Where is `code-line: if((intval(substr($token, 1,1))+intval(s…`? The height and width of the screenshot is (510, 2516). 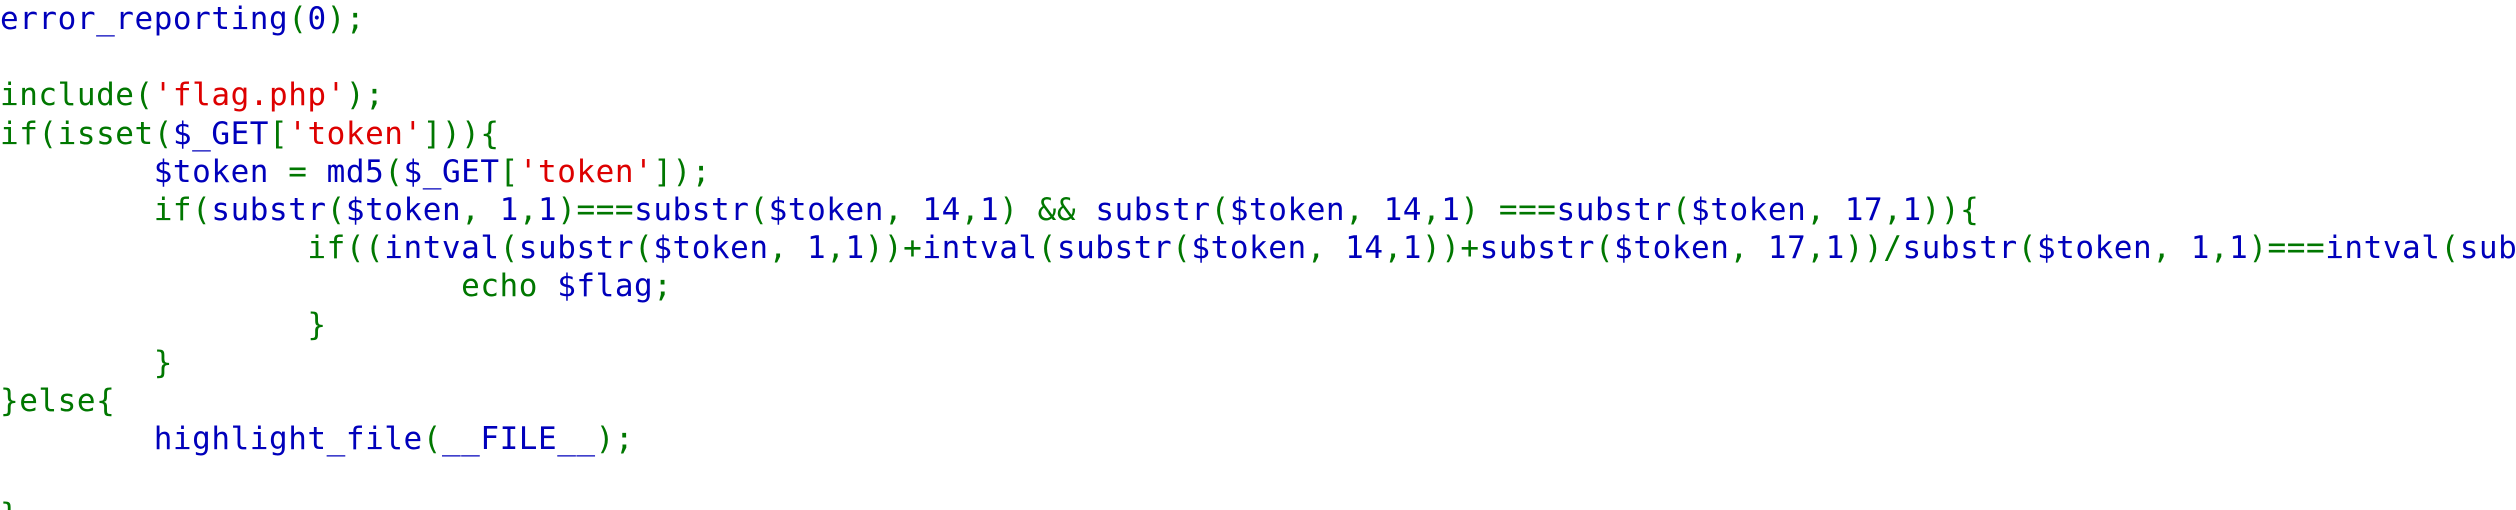
code-line: if((intval(substr($token, 1,1))+intval(s… is located at coordinates (1258, 248).